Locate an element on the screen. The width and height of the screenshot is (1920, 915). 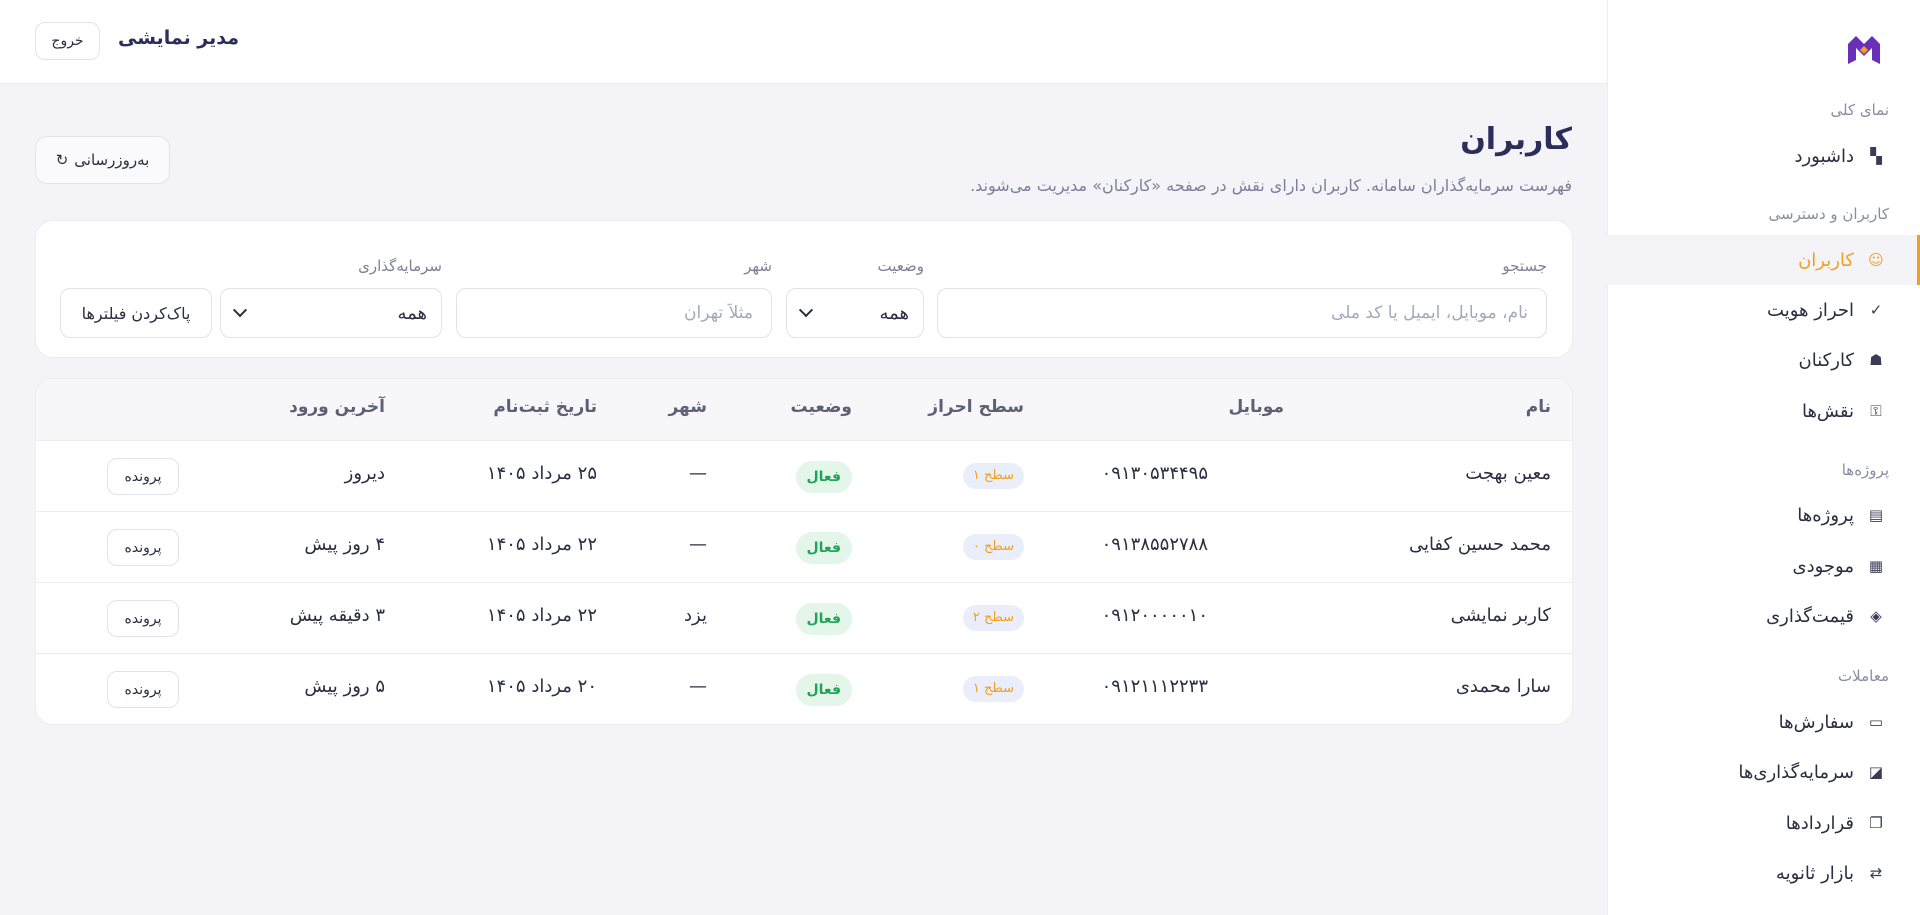
last-login-cell: ۵ روز پیش is located at coordinates (344, 686).